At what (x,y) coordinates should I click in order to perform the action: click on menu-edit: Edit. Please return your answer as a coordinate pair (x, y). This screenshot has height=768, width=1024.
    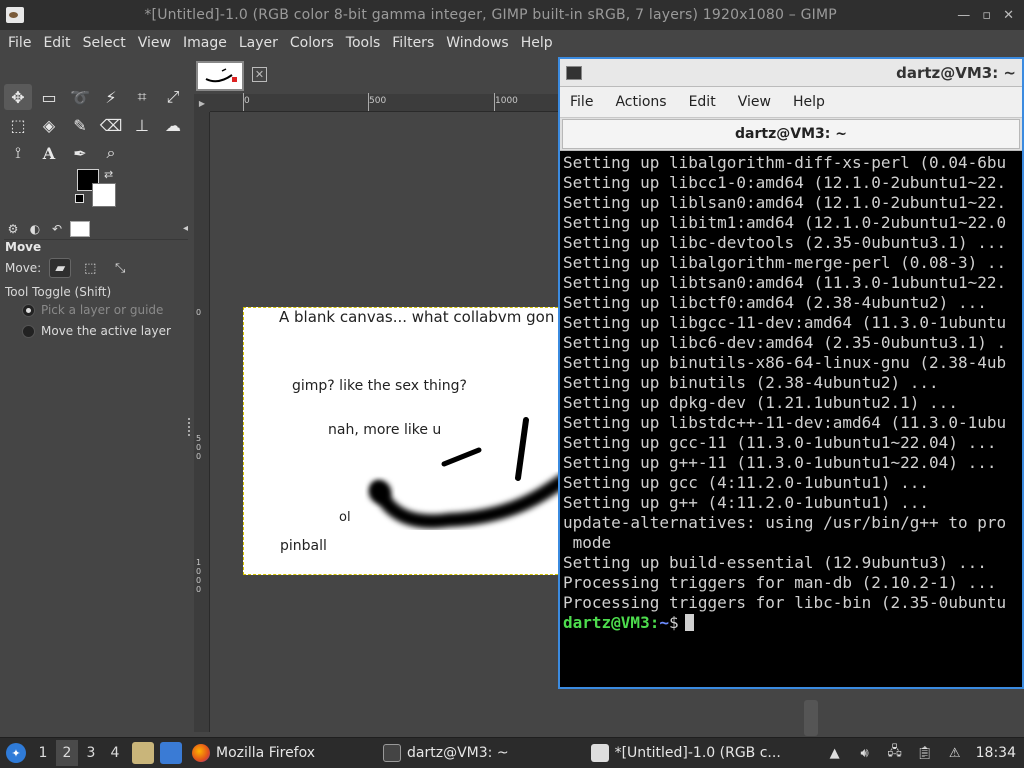
    Looking at the image, I should click on (56, 43).